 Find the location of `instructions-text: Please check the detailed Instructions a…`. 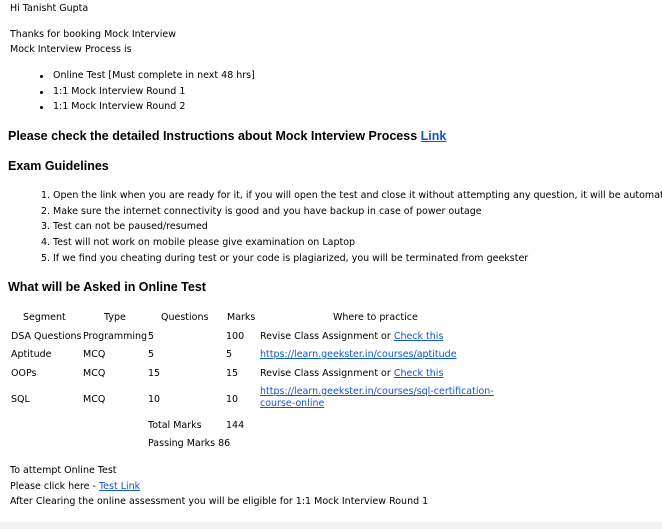

instructions-text: Please check the detailed Instructions a… is located at coordinates (213, 136).